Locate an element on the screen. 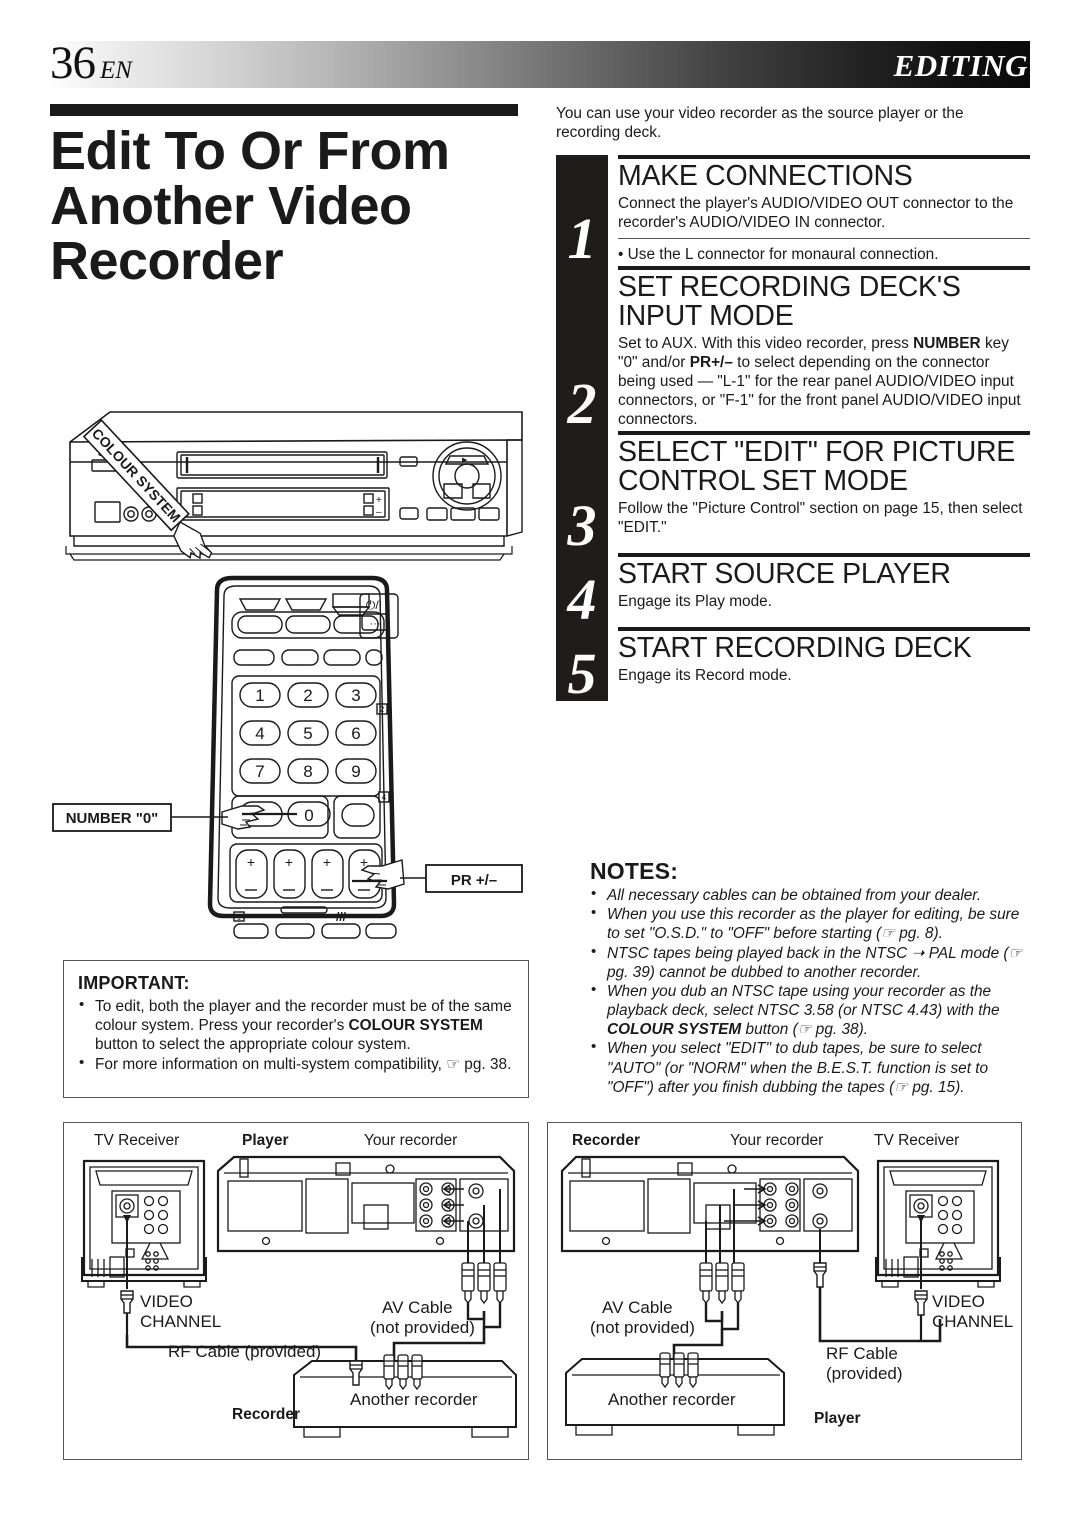  svg-text: 5 is located at coordinates (307, 733).